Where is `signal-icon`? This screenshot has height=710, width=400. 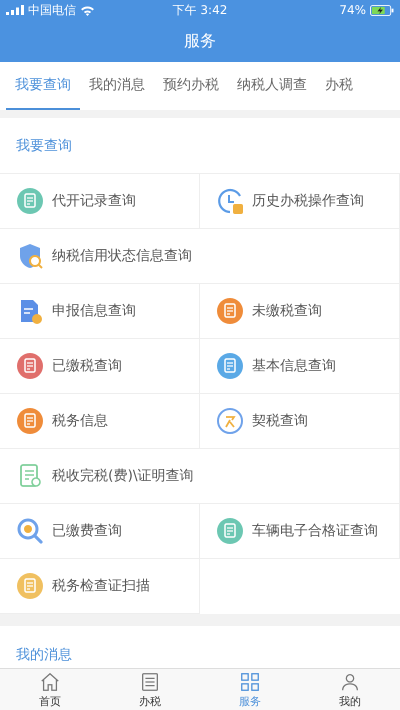
signal-icon is located at coordinates (15, 10).